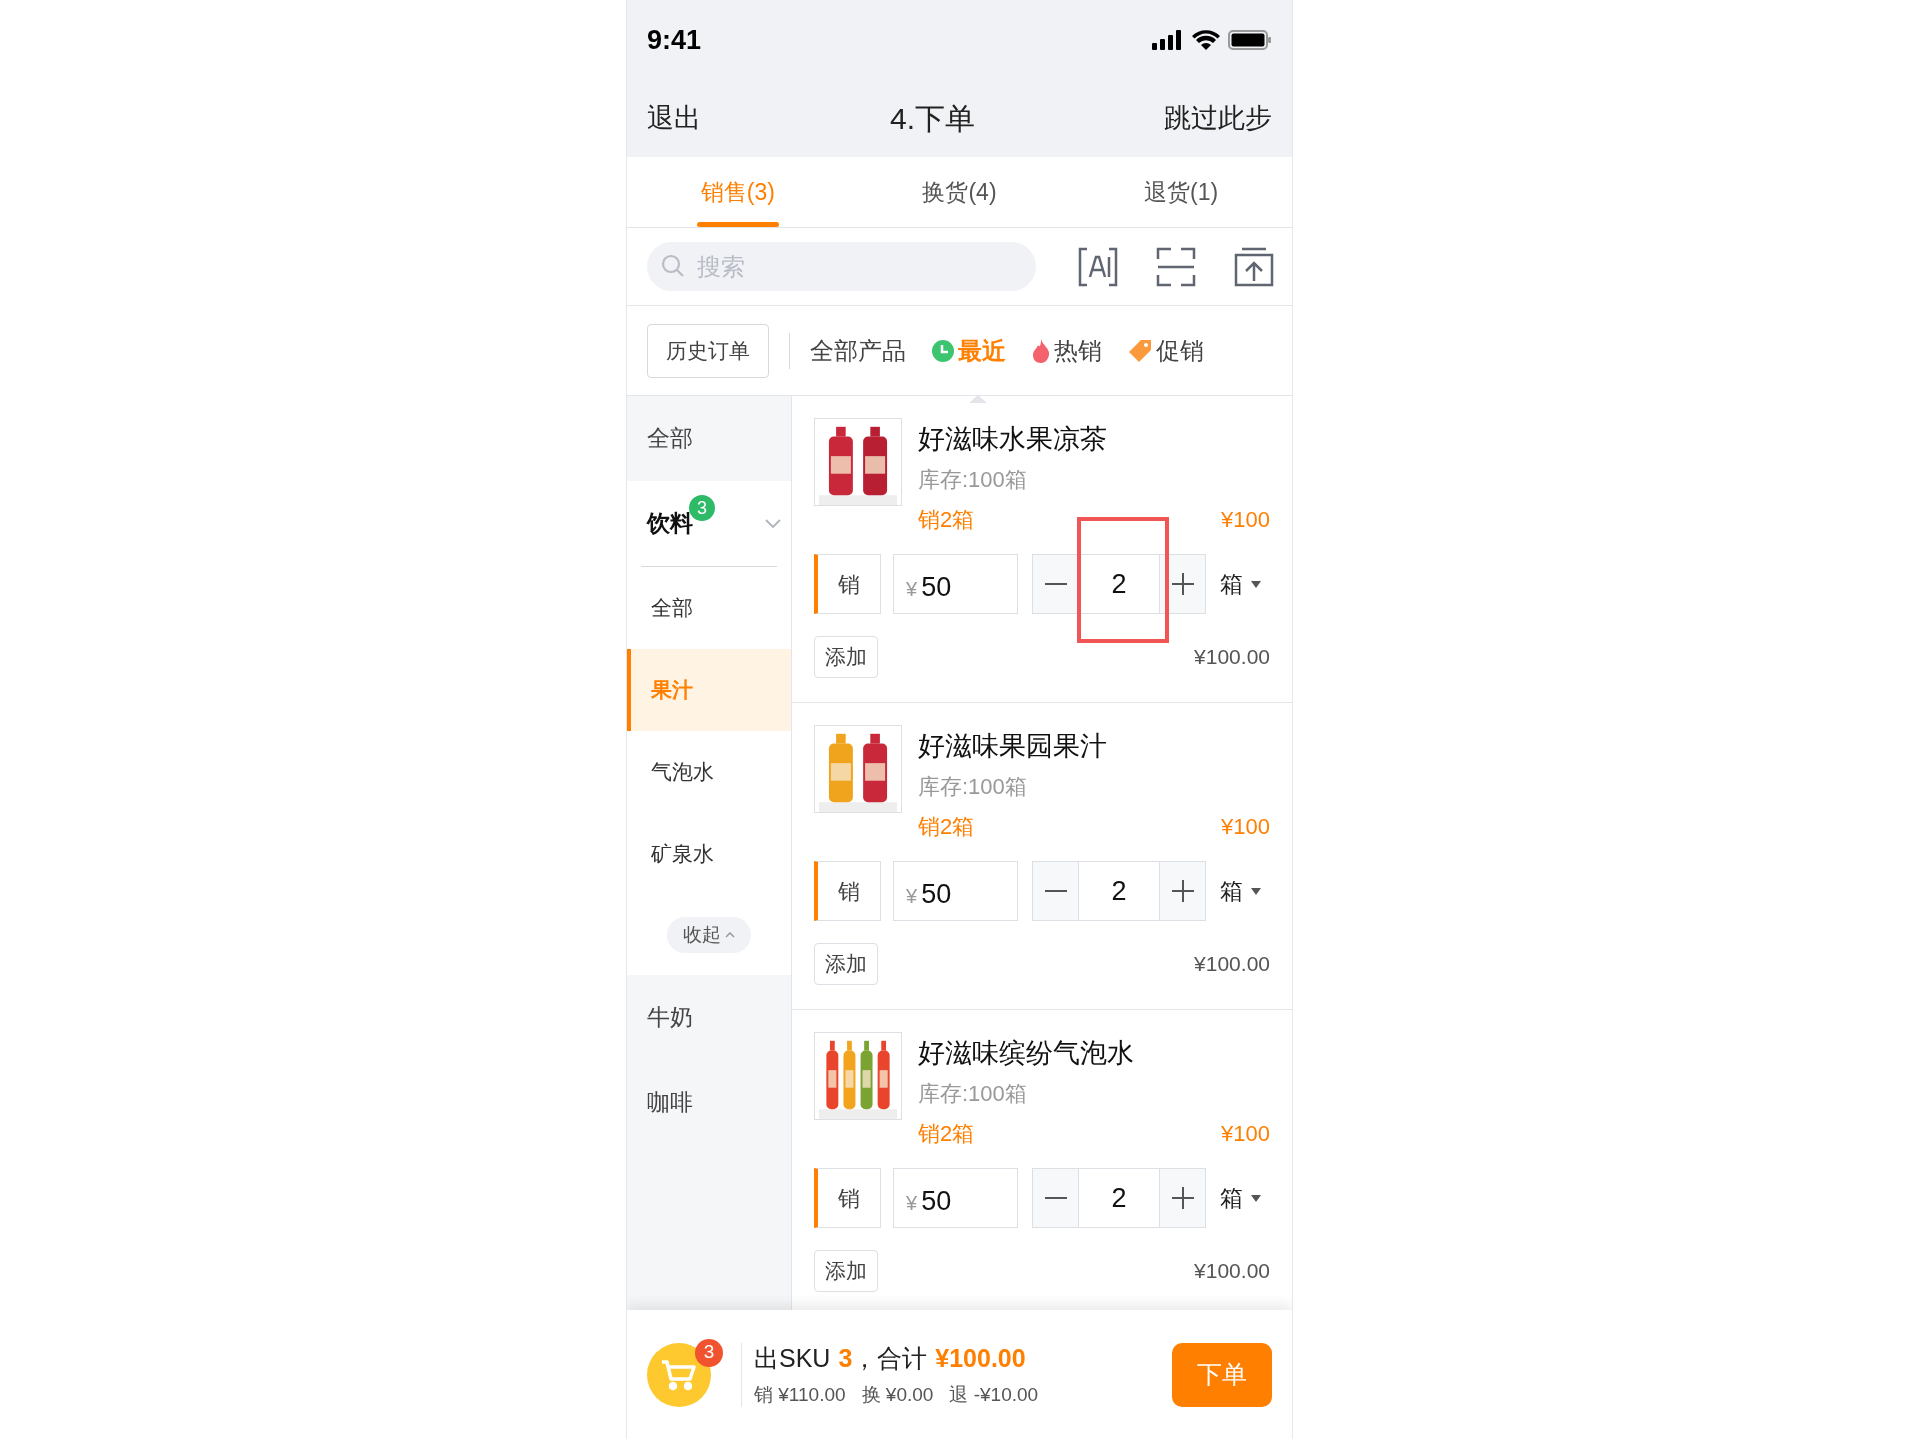 Image resolution: width=1919 pixels, height=1439 pixels. What do you see at coordinates (679, 1374) in the screenshot?
I see `cart-icon` at bounding box center [679, 1374].